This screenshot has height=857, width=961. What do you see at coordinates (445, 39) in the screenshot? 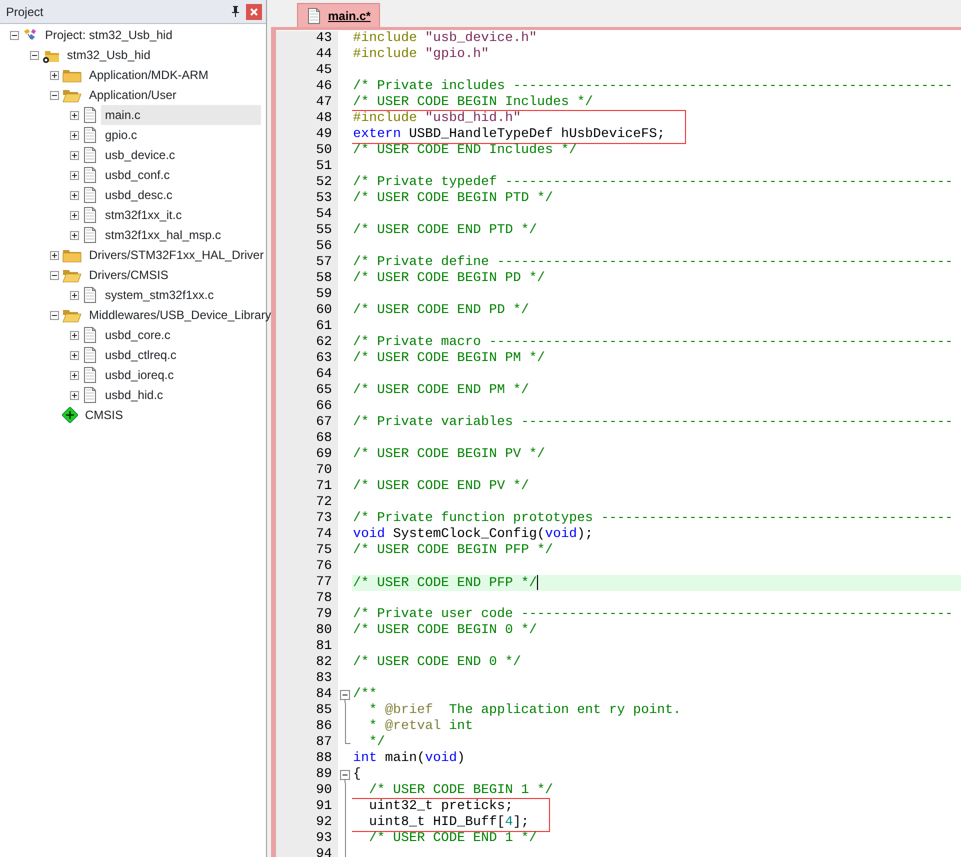
I see `code-line: #include "usb_device.h"` at bounding box center [445, 39].